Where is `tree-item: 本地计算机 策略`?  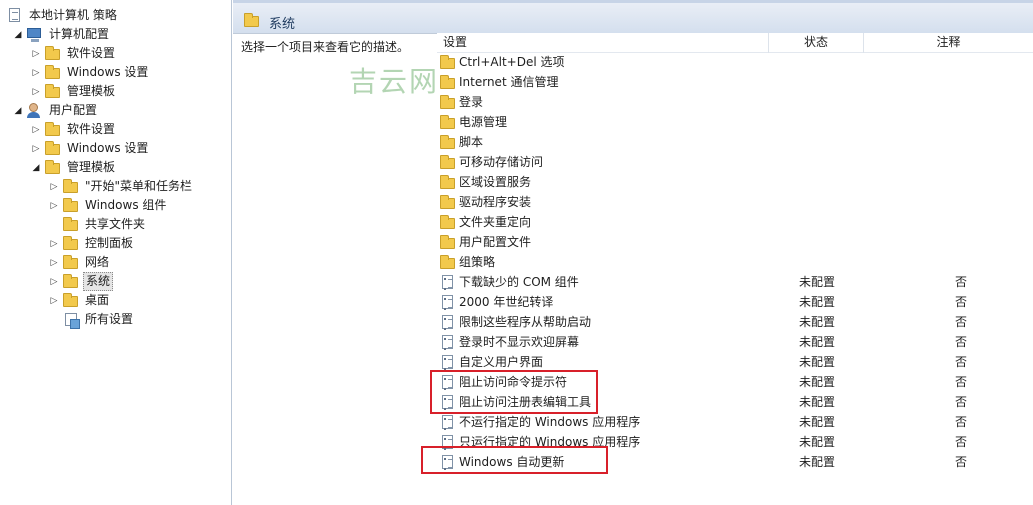 tree-item: 本地计算机 策略 is located at coordinates (61, 15).